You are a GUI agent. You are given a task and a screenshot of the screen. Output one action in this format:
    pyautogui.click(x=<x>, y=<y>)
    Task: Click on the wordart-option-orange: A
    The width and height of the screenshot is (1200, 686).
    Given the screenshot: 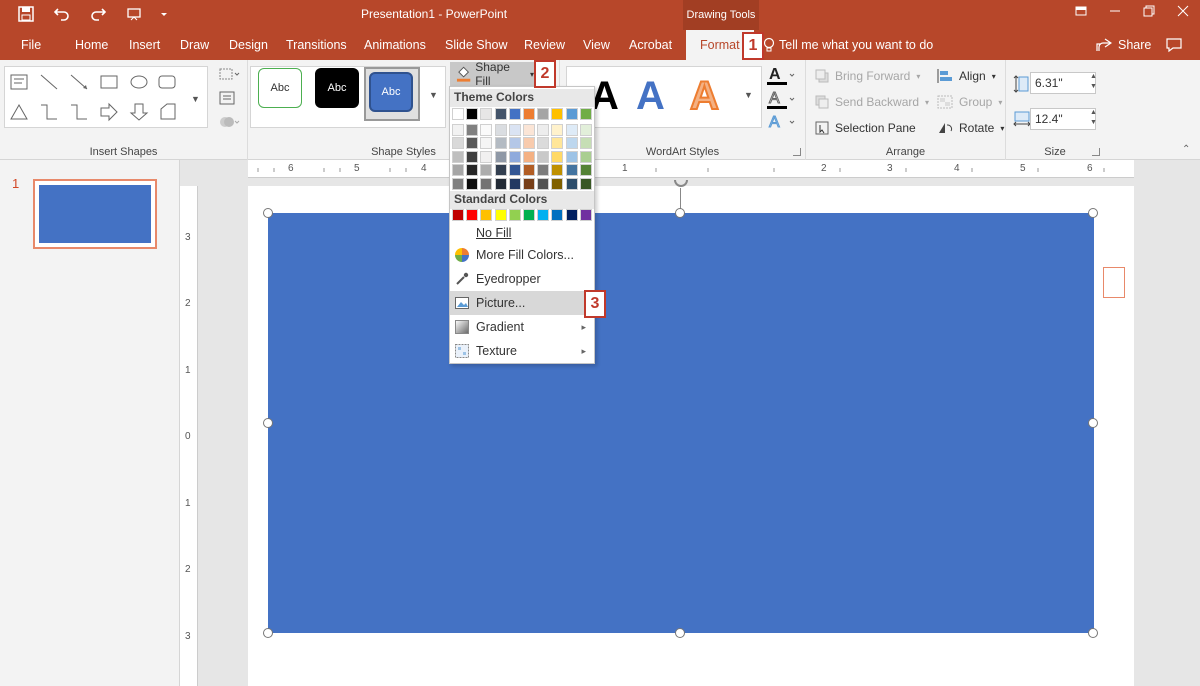 What is the action you would take?
    pyautogui.click(x=704, y=96)
    